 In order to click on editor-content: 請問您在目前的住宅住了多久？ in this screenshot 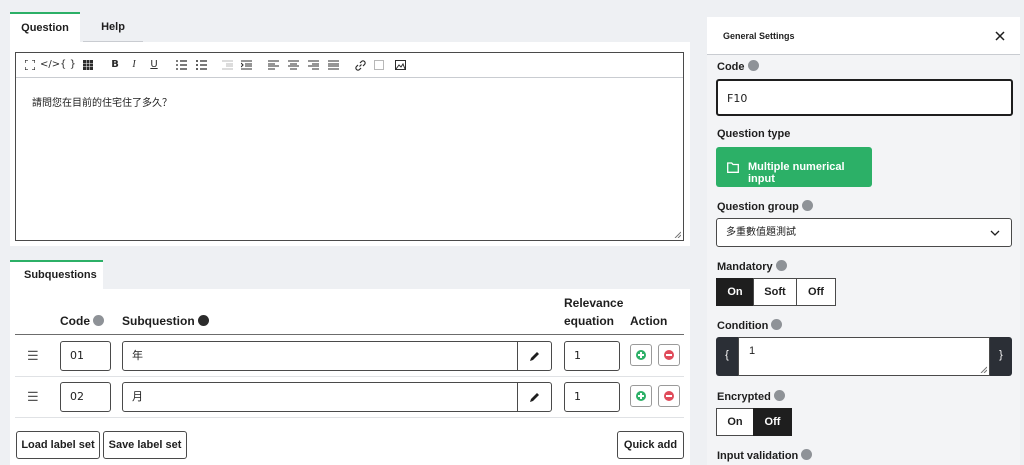, I will do `click(102, 101)`.